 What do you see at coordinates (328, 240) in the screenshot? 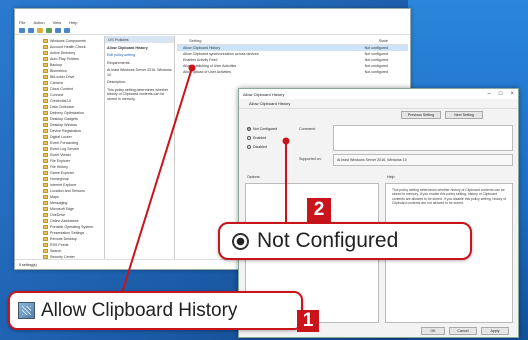
I see `not-configured-label: Not Configured` at bounding box center [328, 240].